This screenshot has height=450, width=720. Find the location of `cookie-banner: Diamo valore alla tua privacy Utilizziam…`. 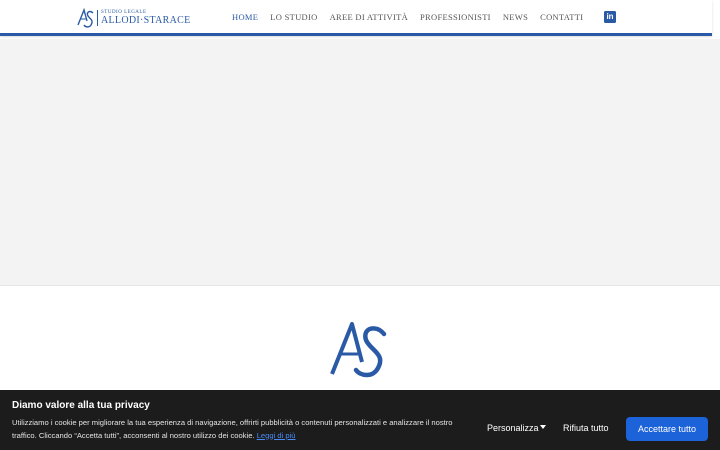

cookie-banner: Diamo valore alla tua privacy Utilizziam… is located at coordinates (360, 420).